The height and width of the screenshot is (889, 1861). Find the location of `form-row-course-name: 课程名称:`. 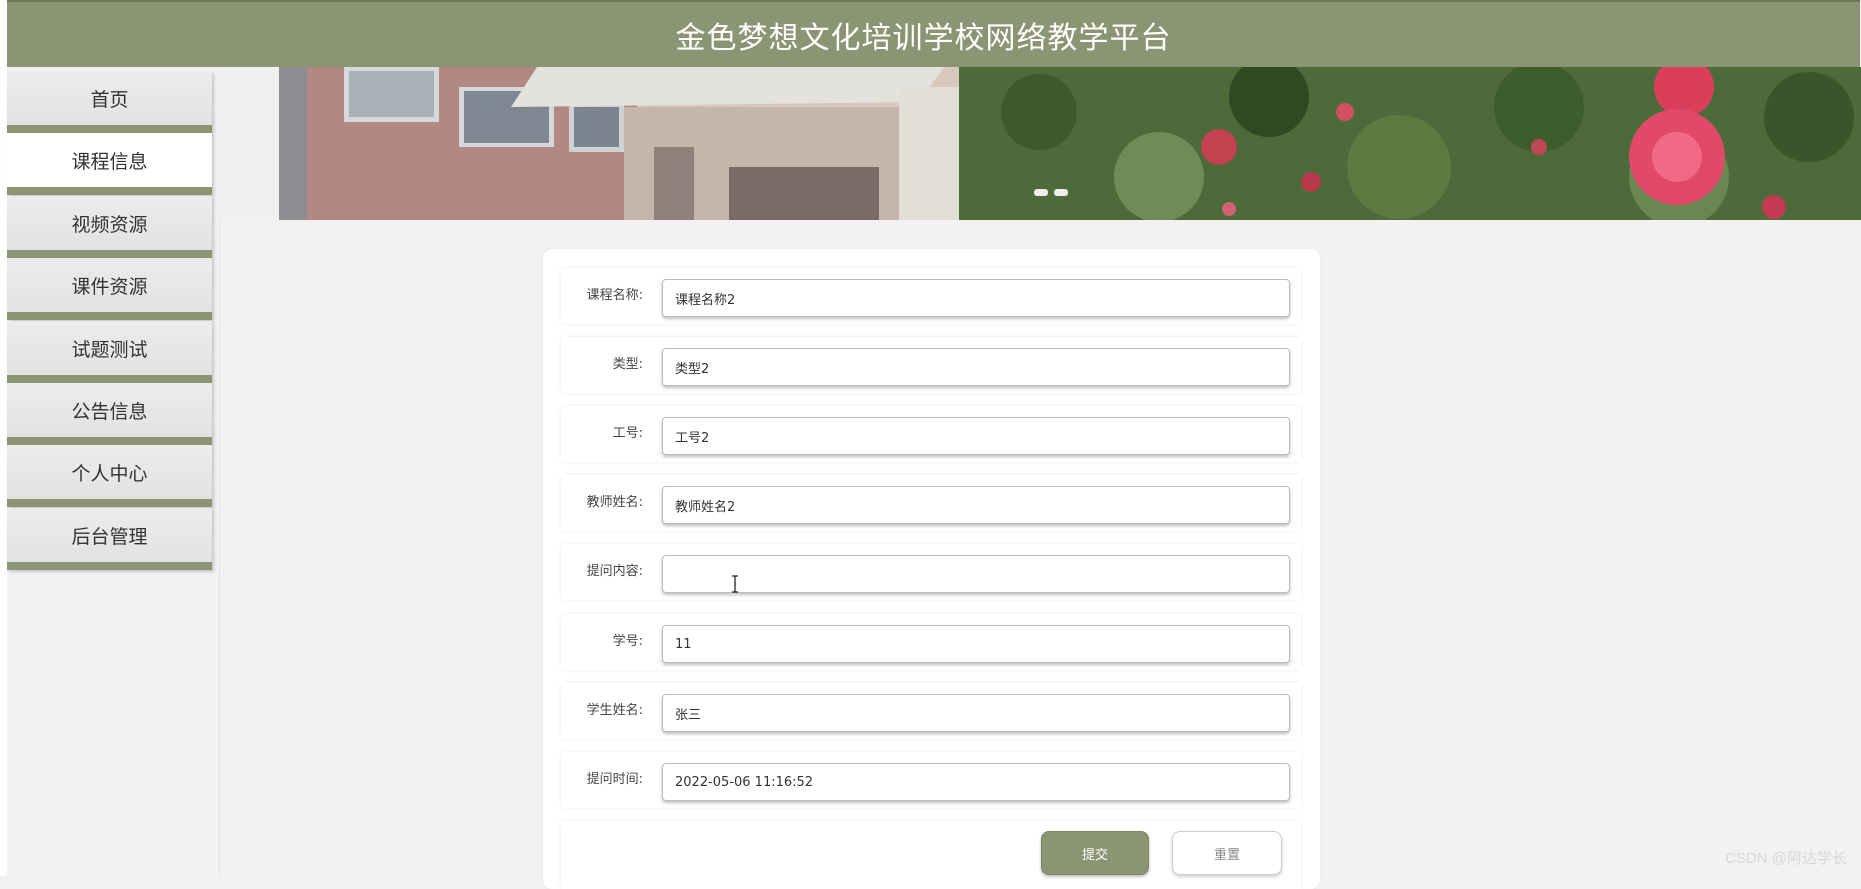

form-row-course-name: 课程名称: is located at coordinates (931, 296).